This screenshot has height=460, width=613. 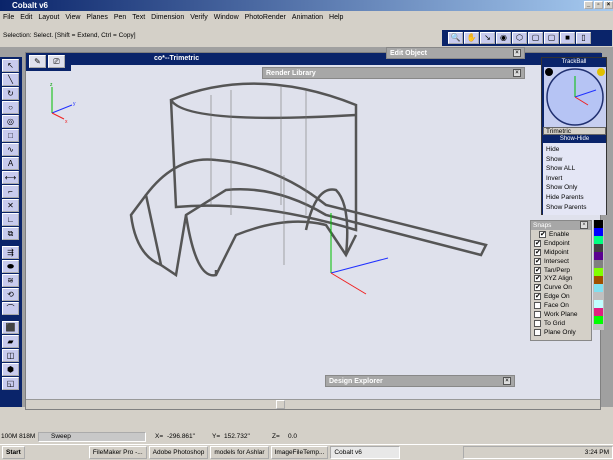 What do you see at coordinates (561, 314) in the screenshot?
I see `snap-item: Work Plane` at bounding box center [561, 314].